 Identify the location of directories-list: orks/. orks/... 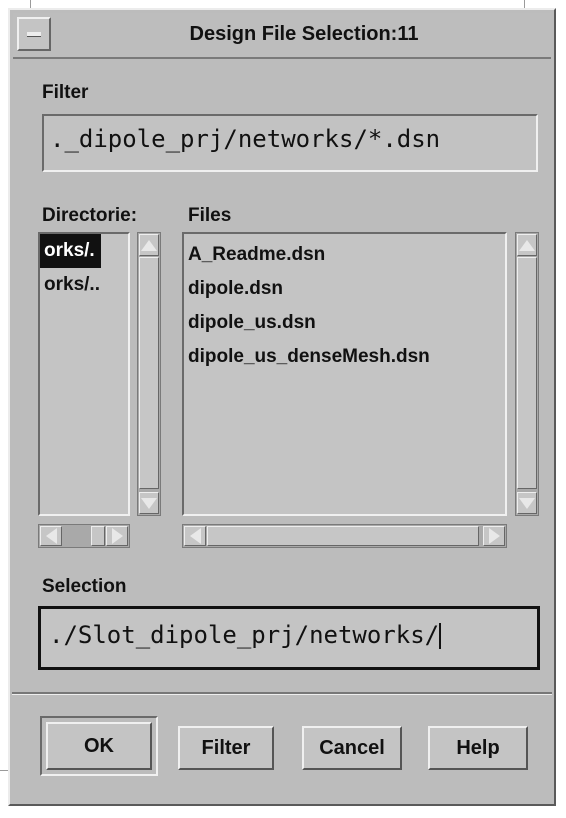
(84, 374).